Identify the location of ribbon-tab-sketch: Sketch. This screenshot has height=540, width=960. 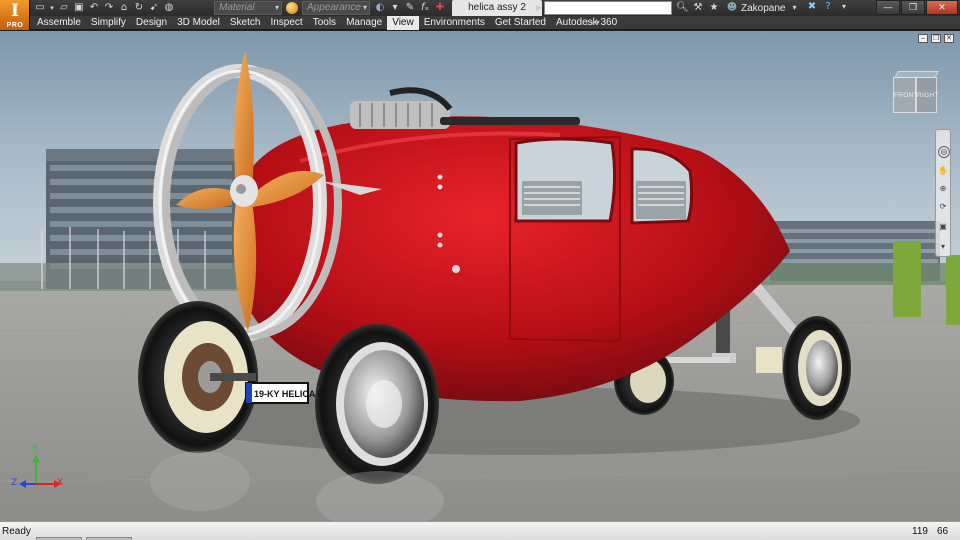
(245, 23).